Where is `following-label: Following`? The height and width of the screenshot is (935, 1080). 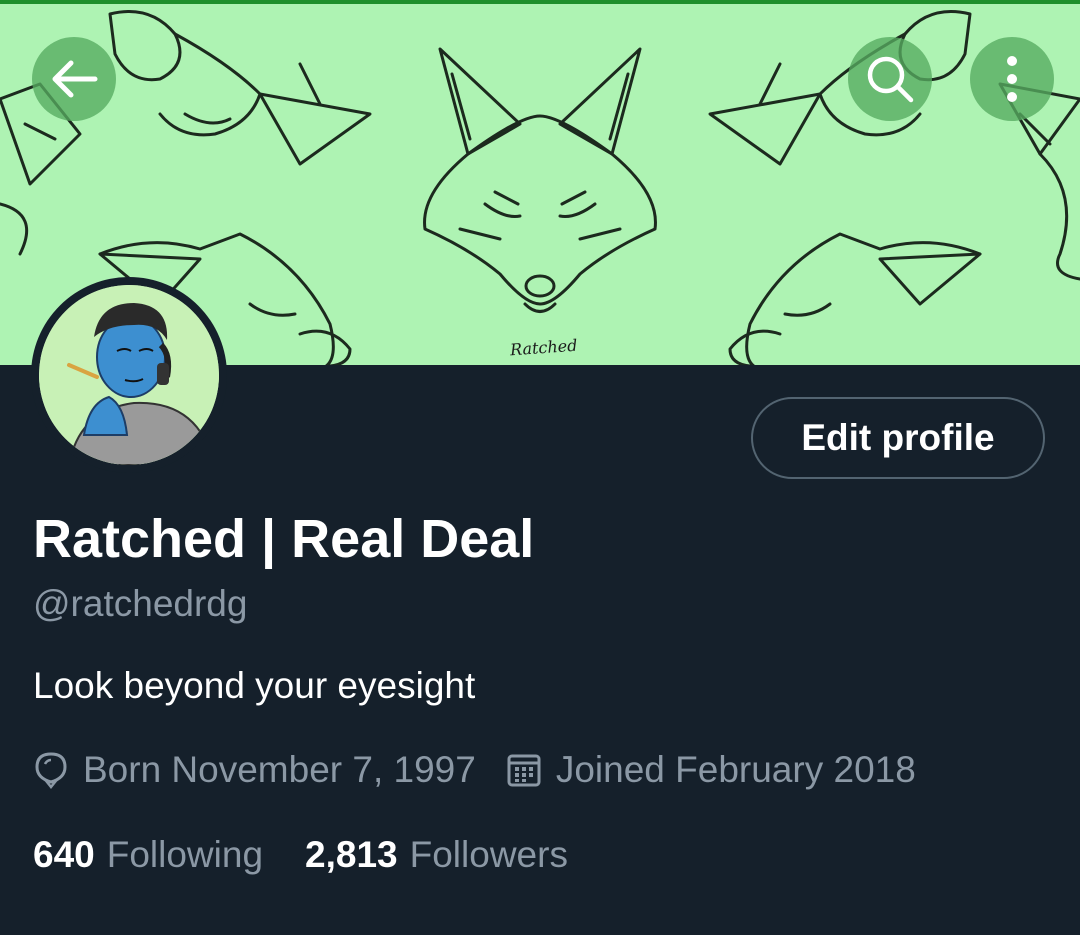 following-label: Following is located at coordinates (185, 854).